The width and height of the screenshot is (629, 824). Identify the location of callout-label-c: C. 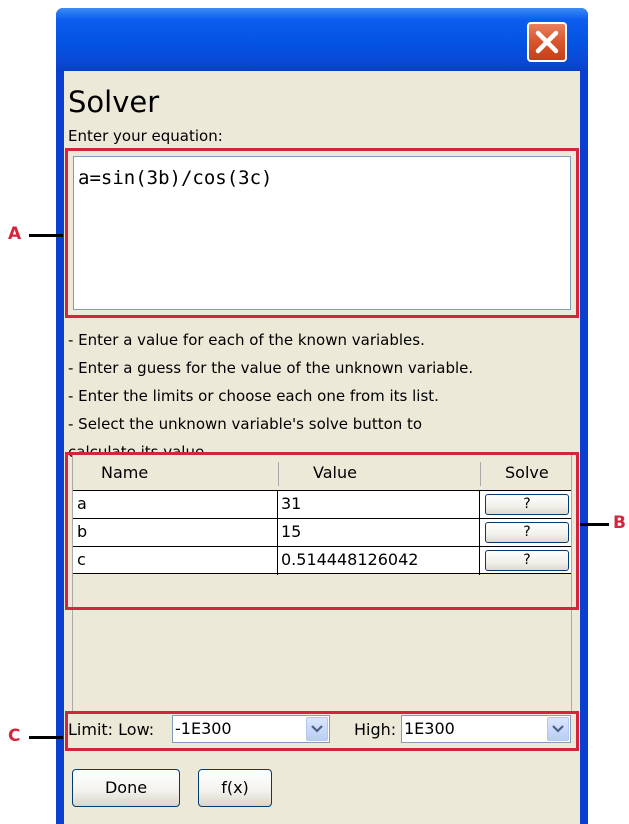
(14, 736).